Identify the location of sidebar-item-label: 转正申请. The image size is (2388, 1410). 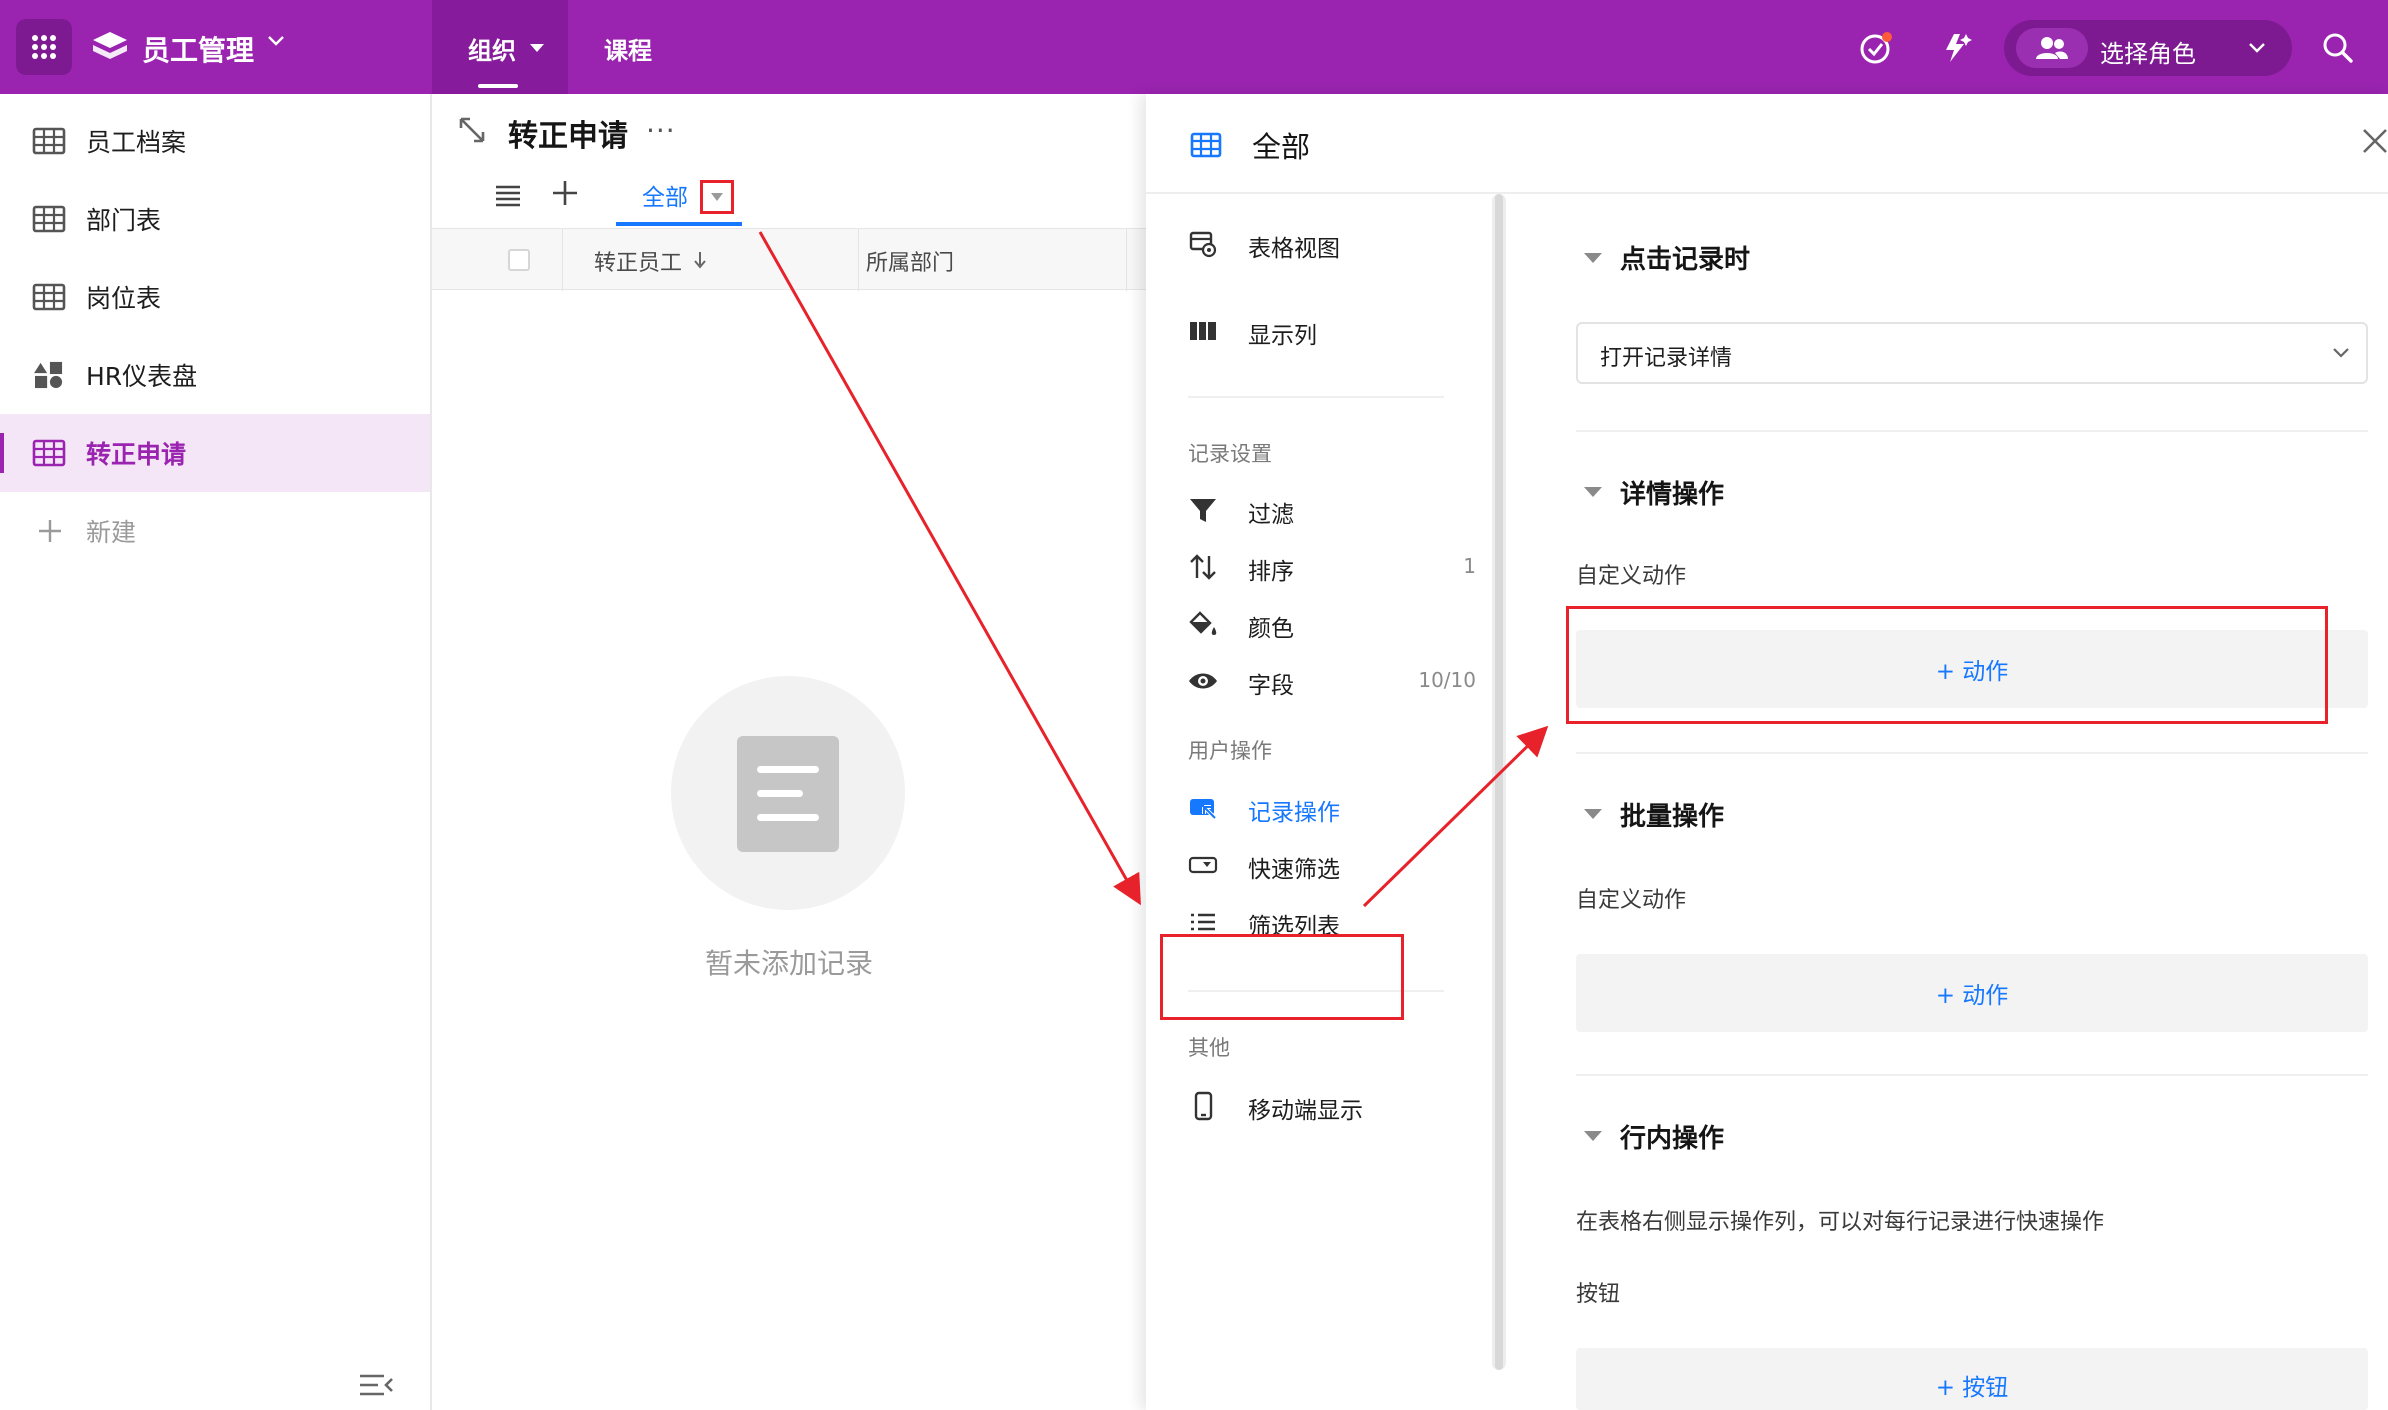
(136, 454).